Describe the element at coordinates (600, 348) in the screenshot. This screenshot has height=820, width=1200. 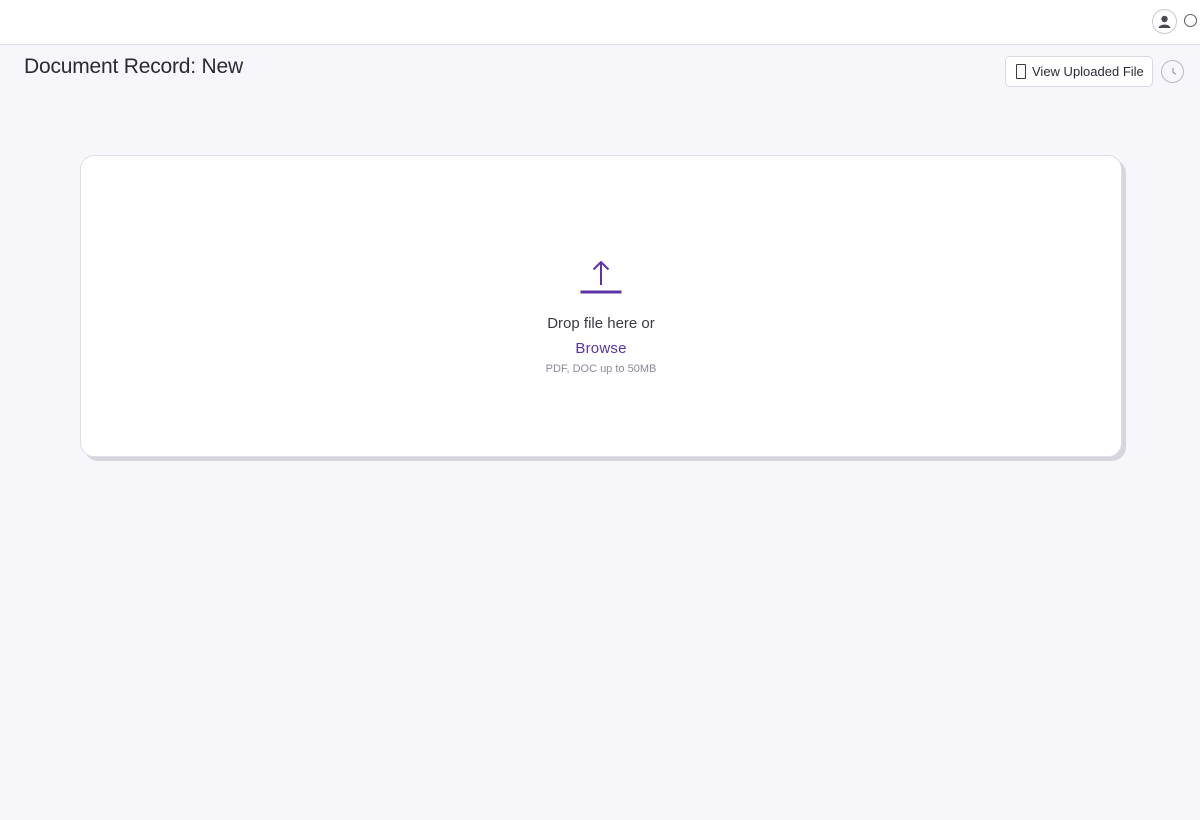
I see `browse-link: Browse` at that location.